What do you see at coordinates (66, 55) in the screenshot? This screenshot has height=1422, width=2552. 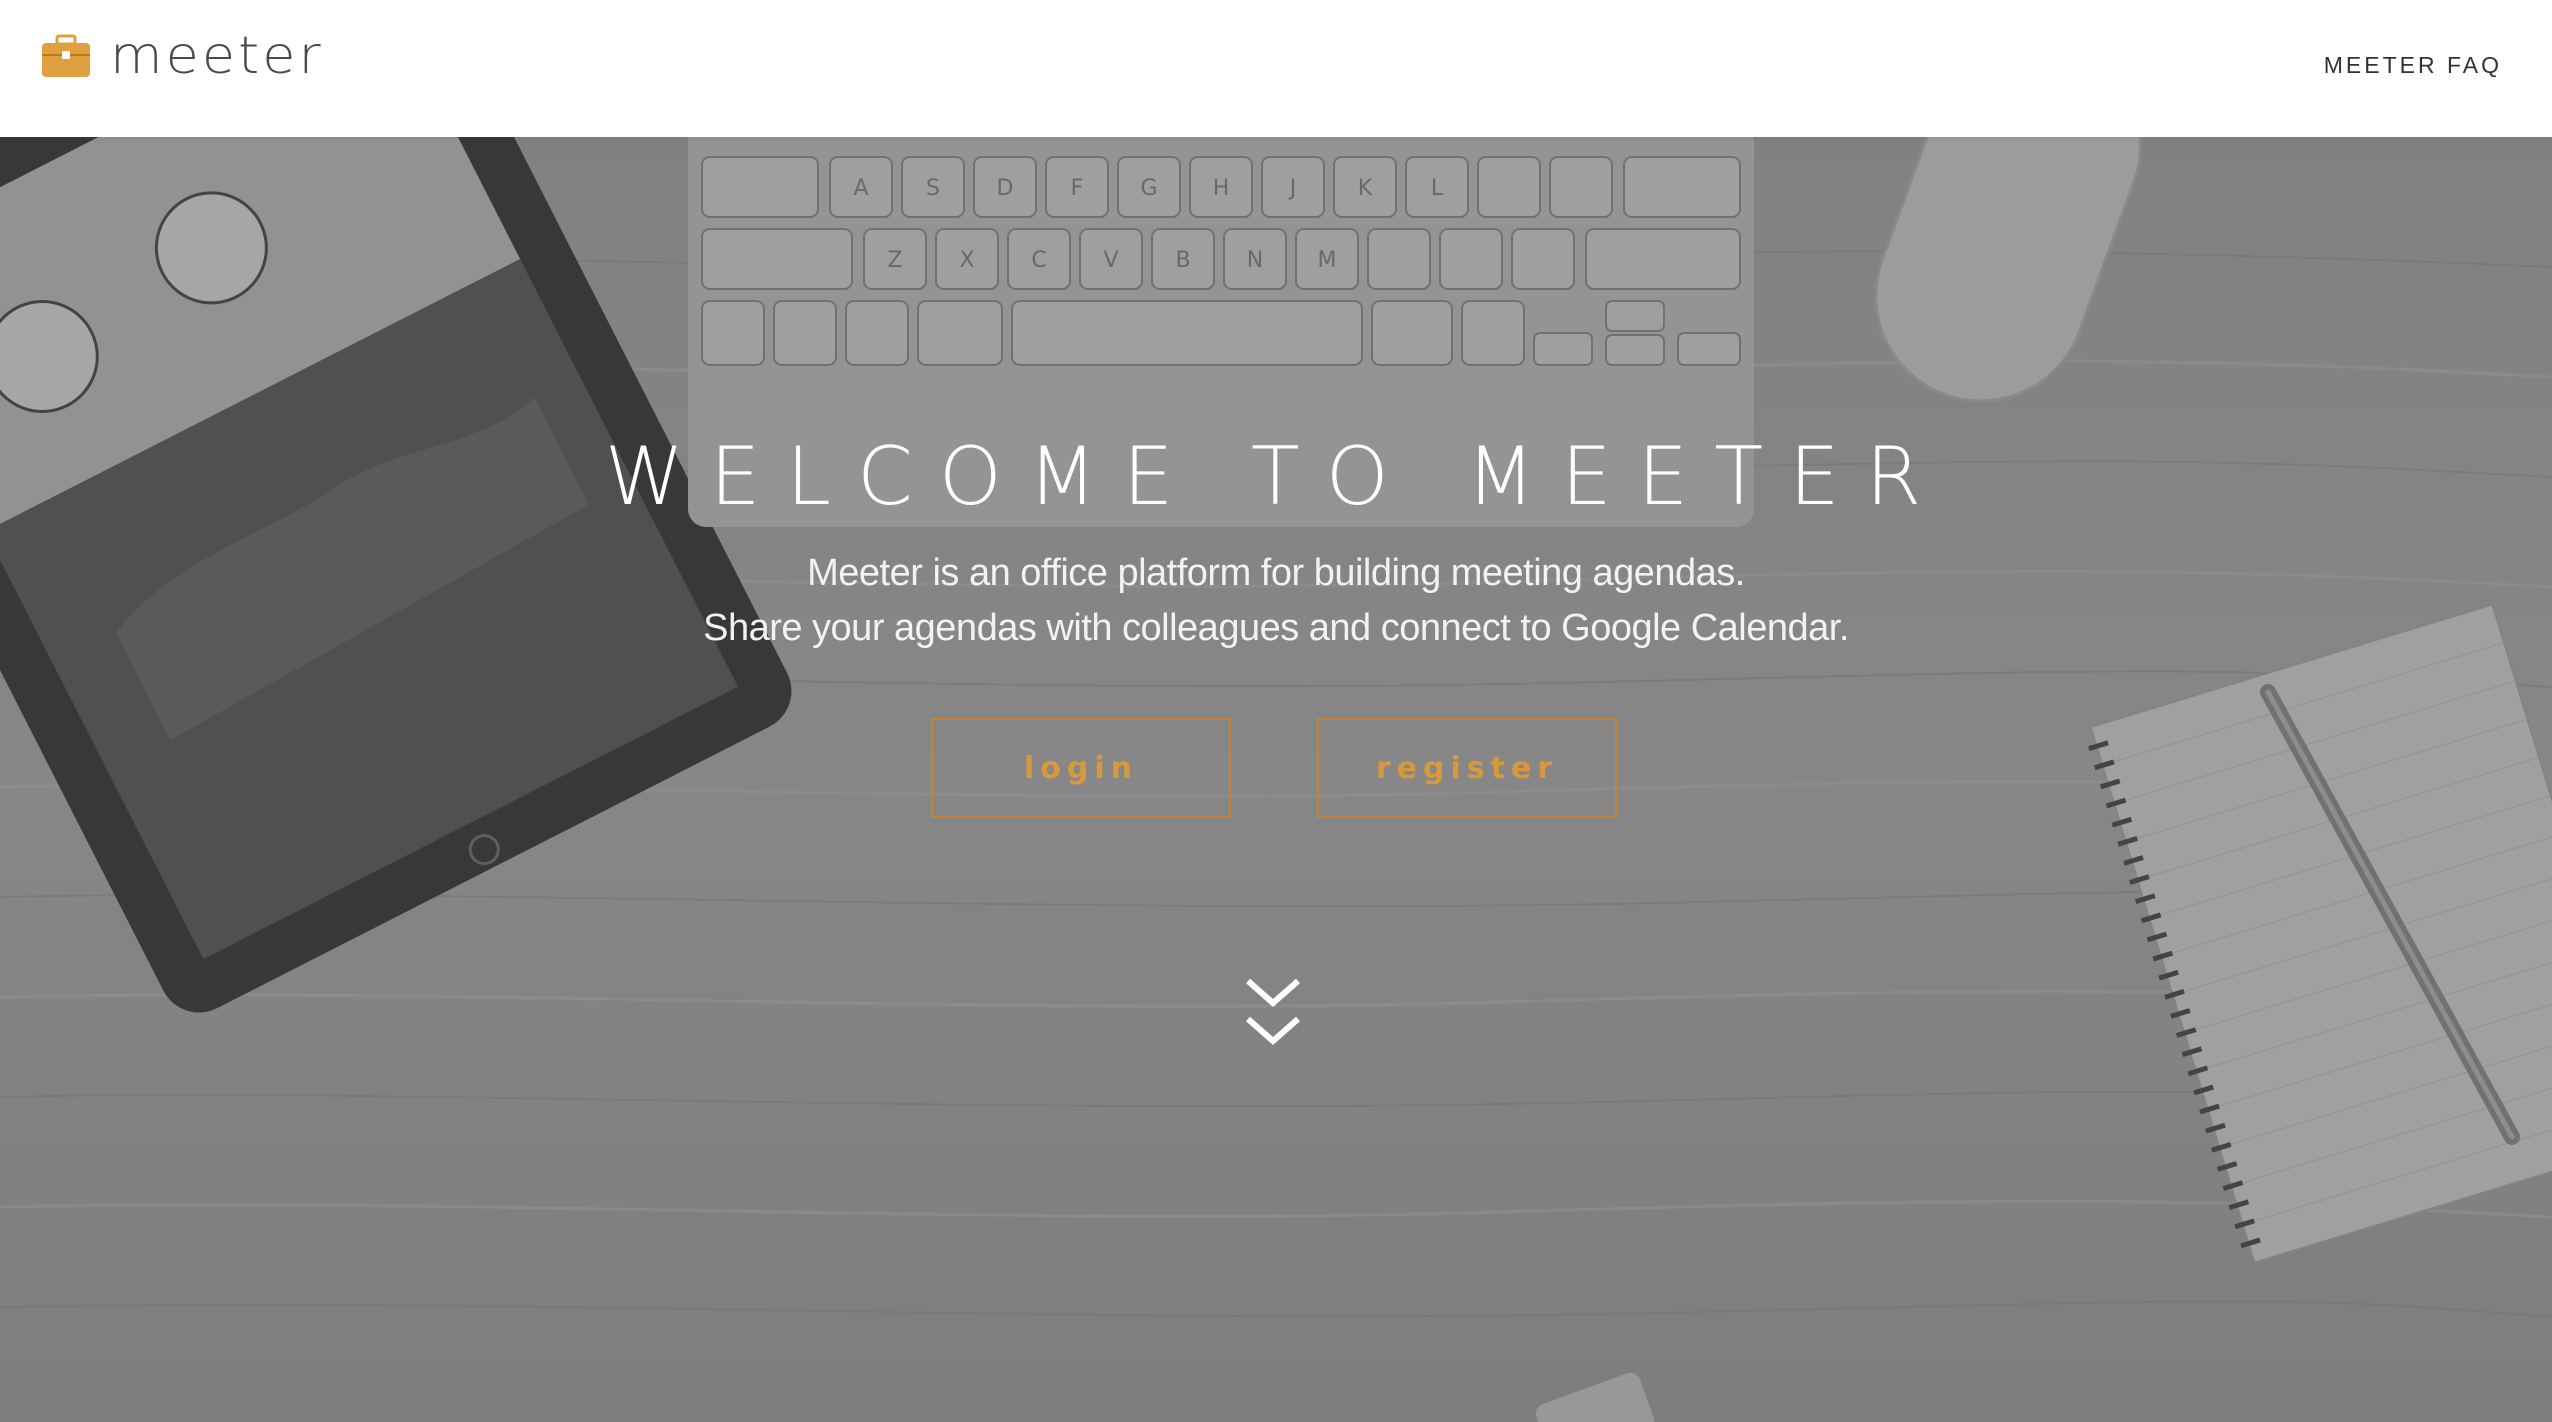 I see `briefcase-icon` at bounding box center [66, 55].